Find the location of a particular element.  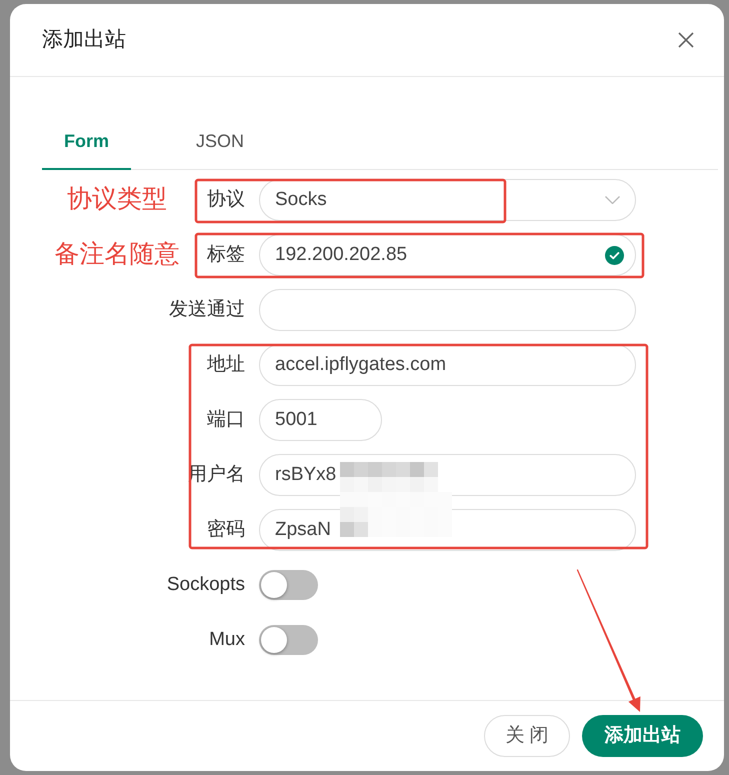

field-label: 协议 is located at coordinates (226, 200).